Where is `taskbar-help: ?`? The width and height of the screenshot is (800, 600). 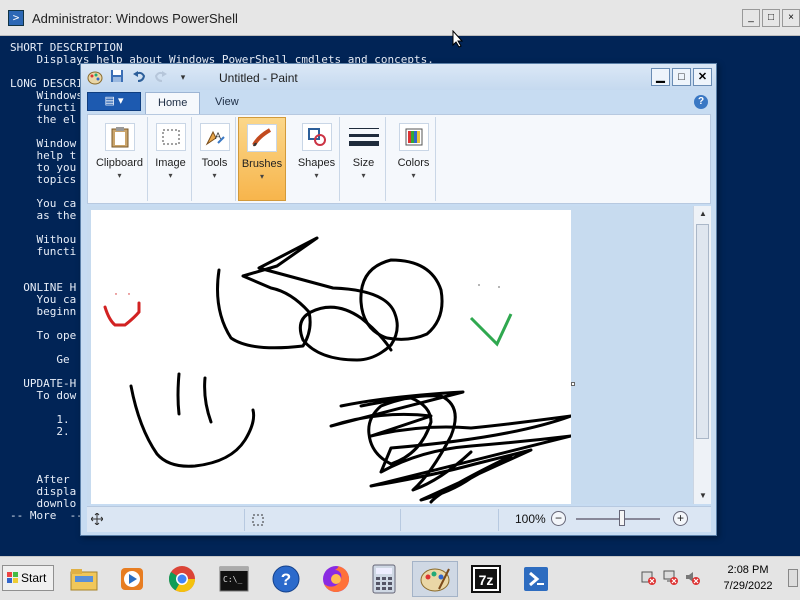 taskbar-help: ? is located at coordinates (286, 579).